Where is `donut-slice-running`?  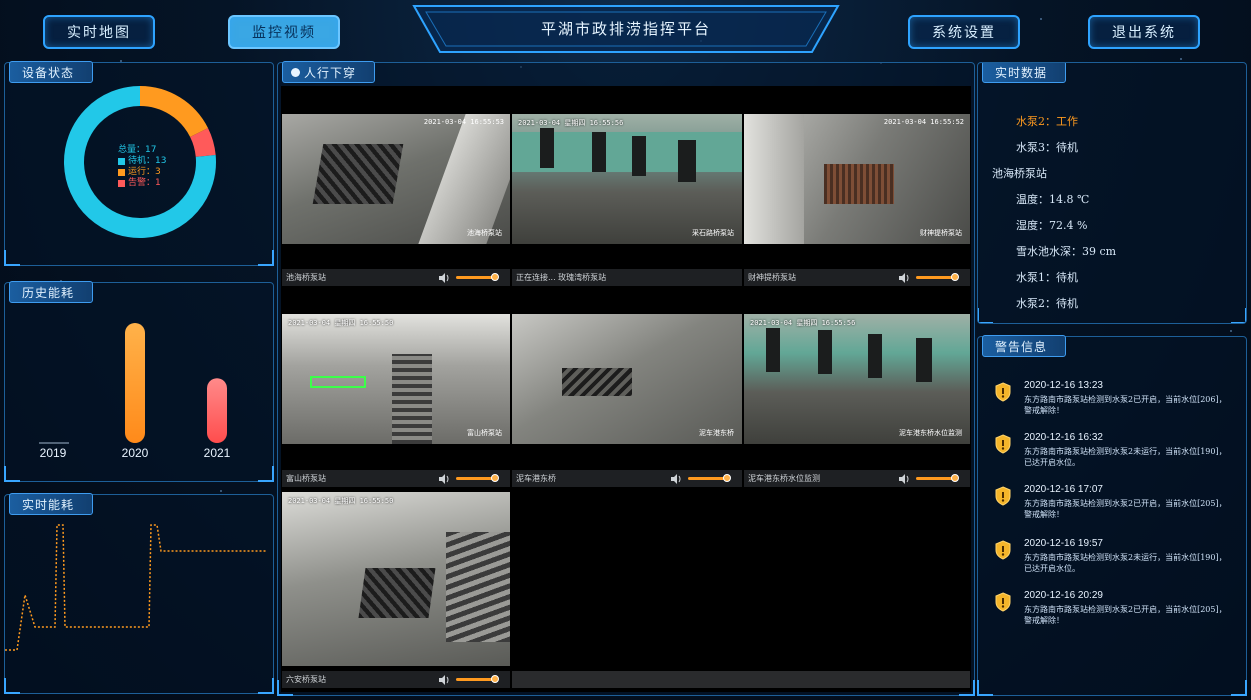 donut-slice-running is located at coordinates (174, 112).